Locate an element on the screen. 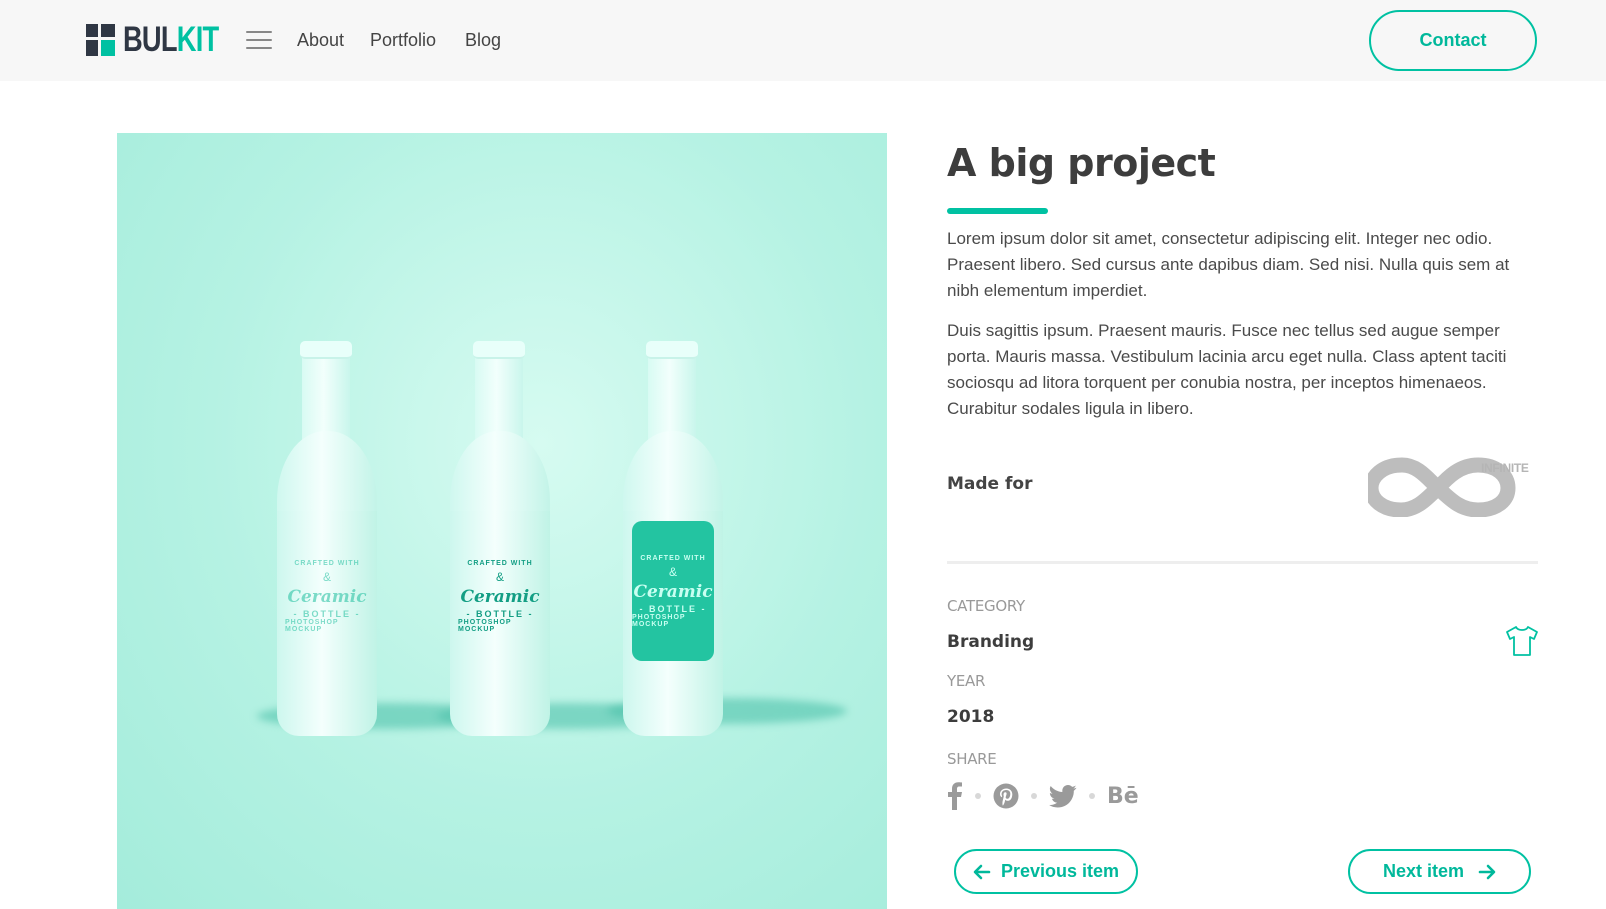 The height and width of the screenshot is (909, 1606). divider is located at coordinates (1242, 562).